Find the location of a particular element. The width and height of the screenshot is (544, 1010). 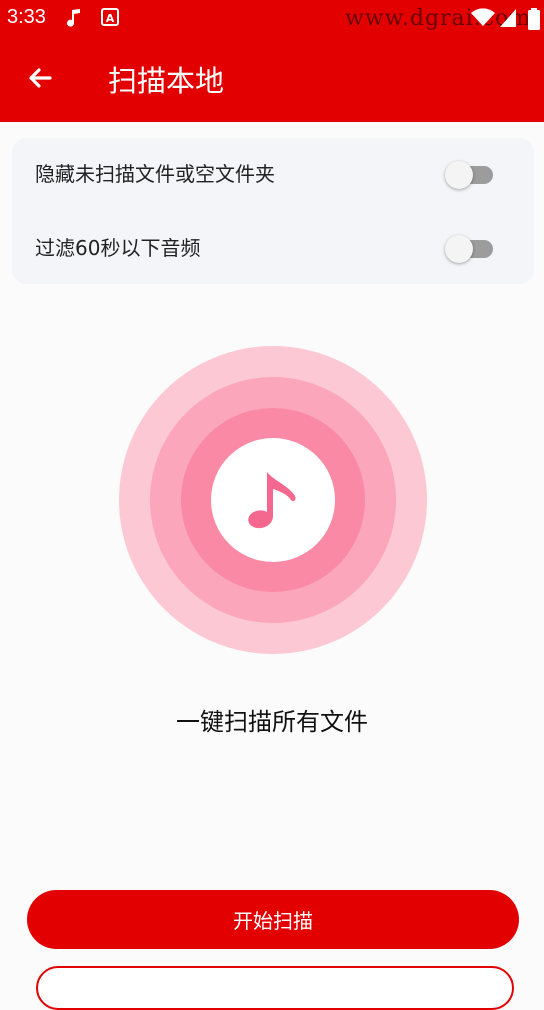

app-a-icon: A is located at coordinates (110, 19).